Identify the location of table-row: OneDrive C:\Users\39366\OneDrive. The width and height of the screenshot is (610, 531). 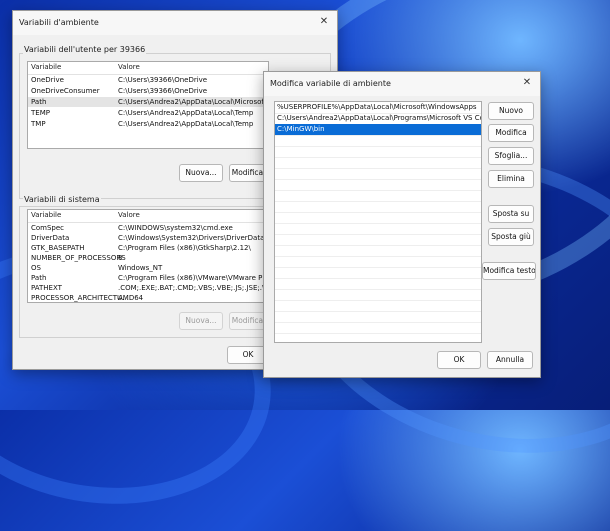
(148, 80).